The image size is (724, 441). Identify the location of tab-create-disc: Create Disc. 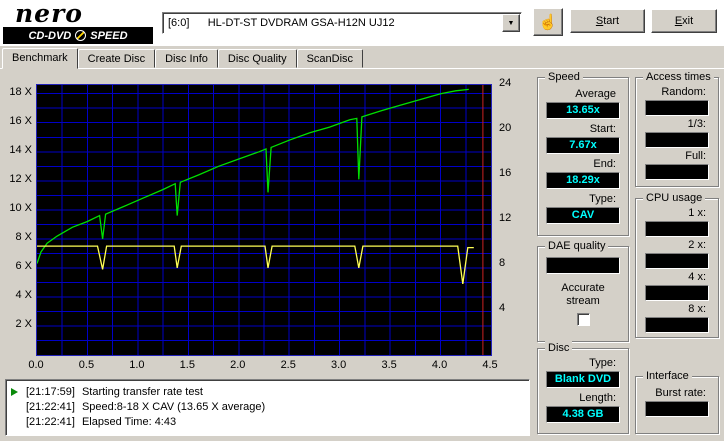
(116, 58).